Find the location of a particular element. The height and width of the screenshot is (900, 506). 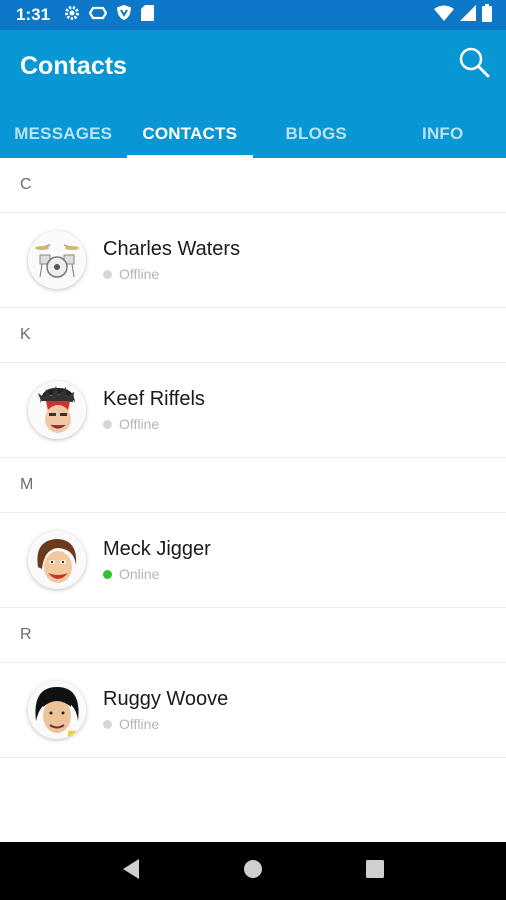

tab-bar: MESSAGES CONTACTS BLOGS INFO is located at coordinates (253, 134).